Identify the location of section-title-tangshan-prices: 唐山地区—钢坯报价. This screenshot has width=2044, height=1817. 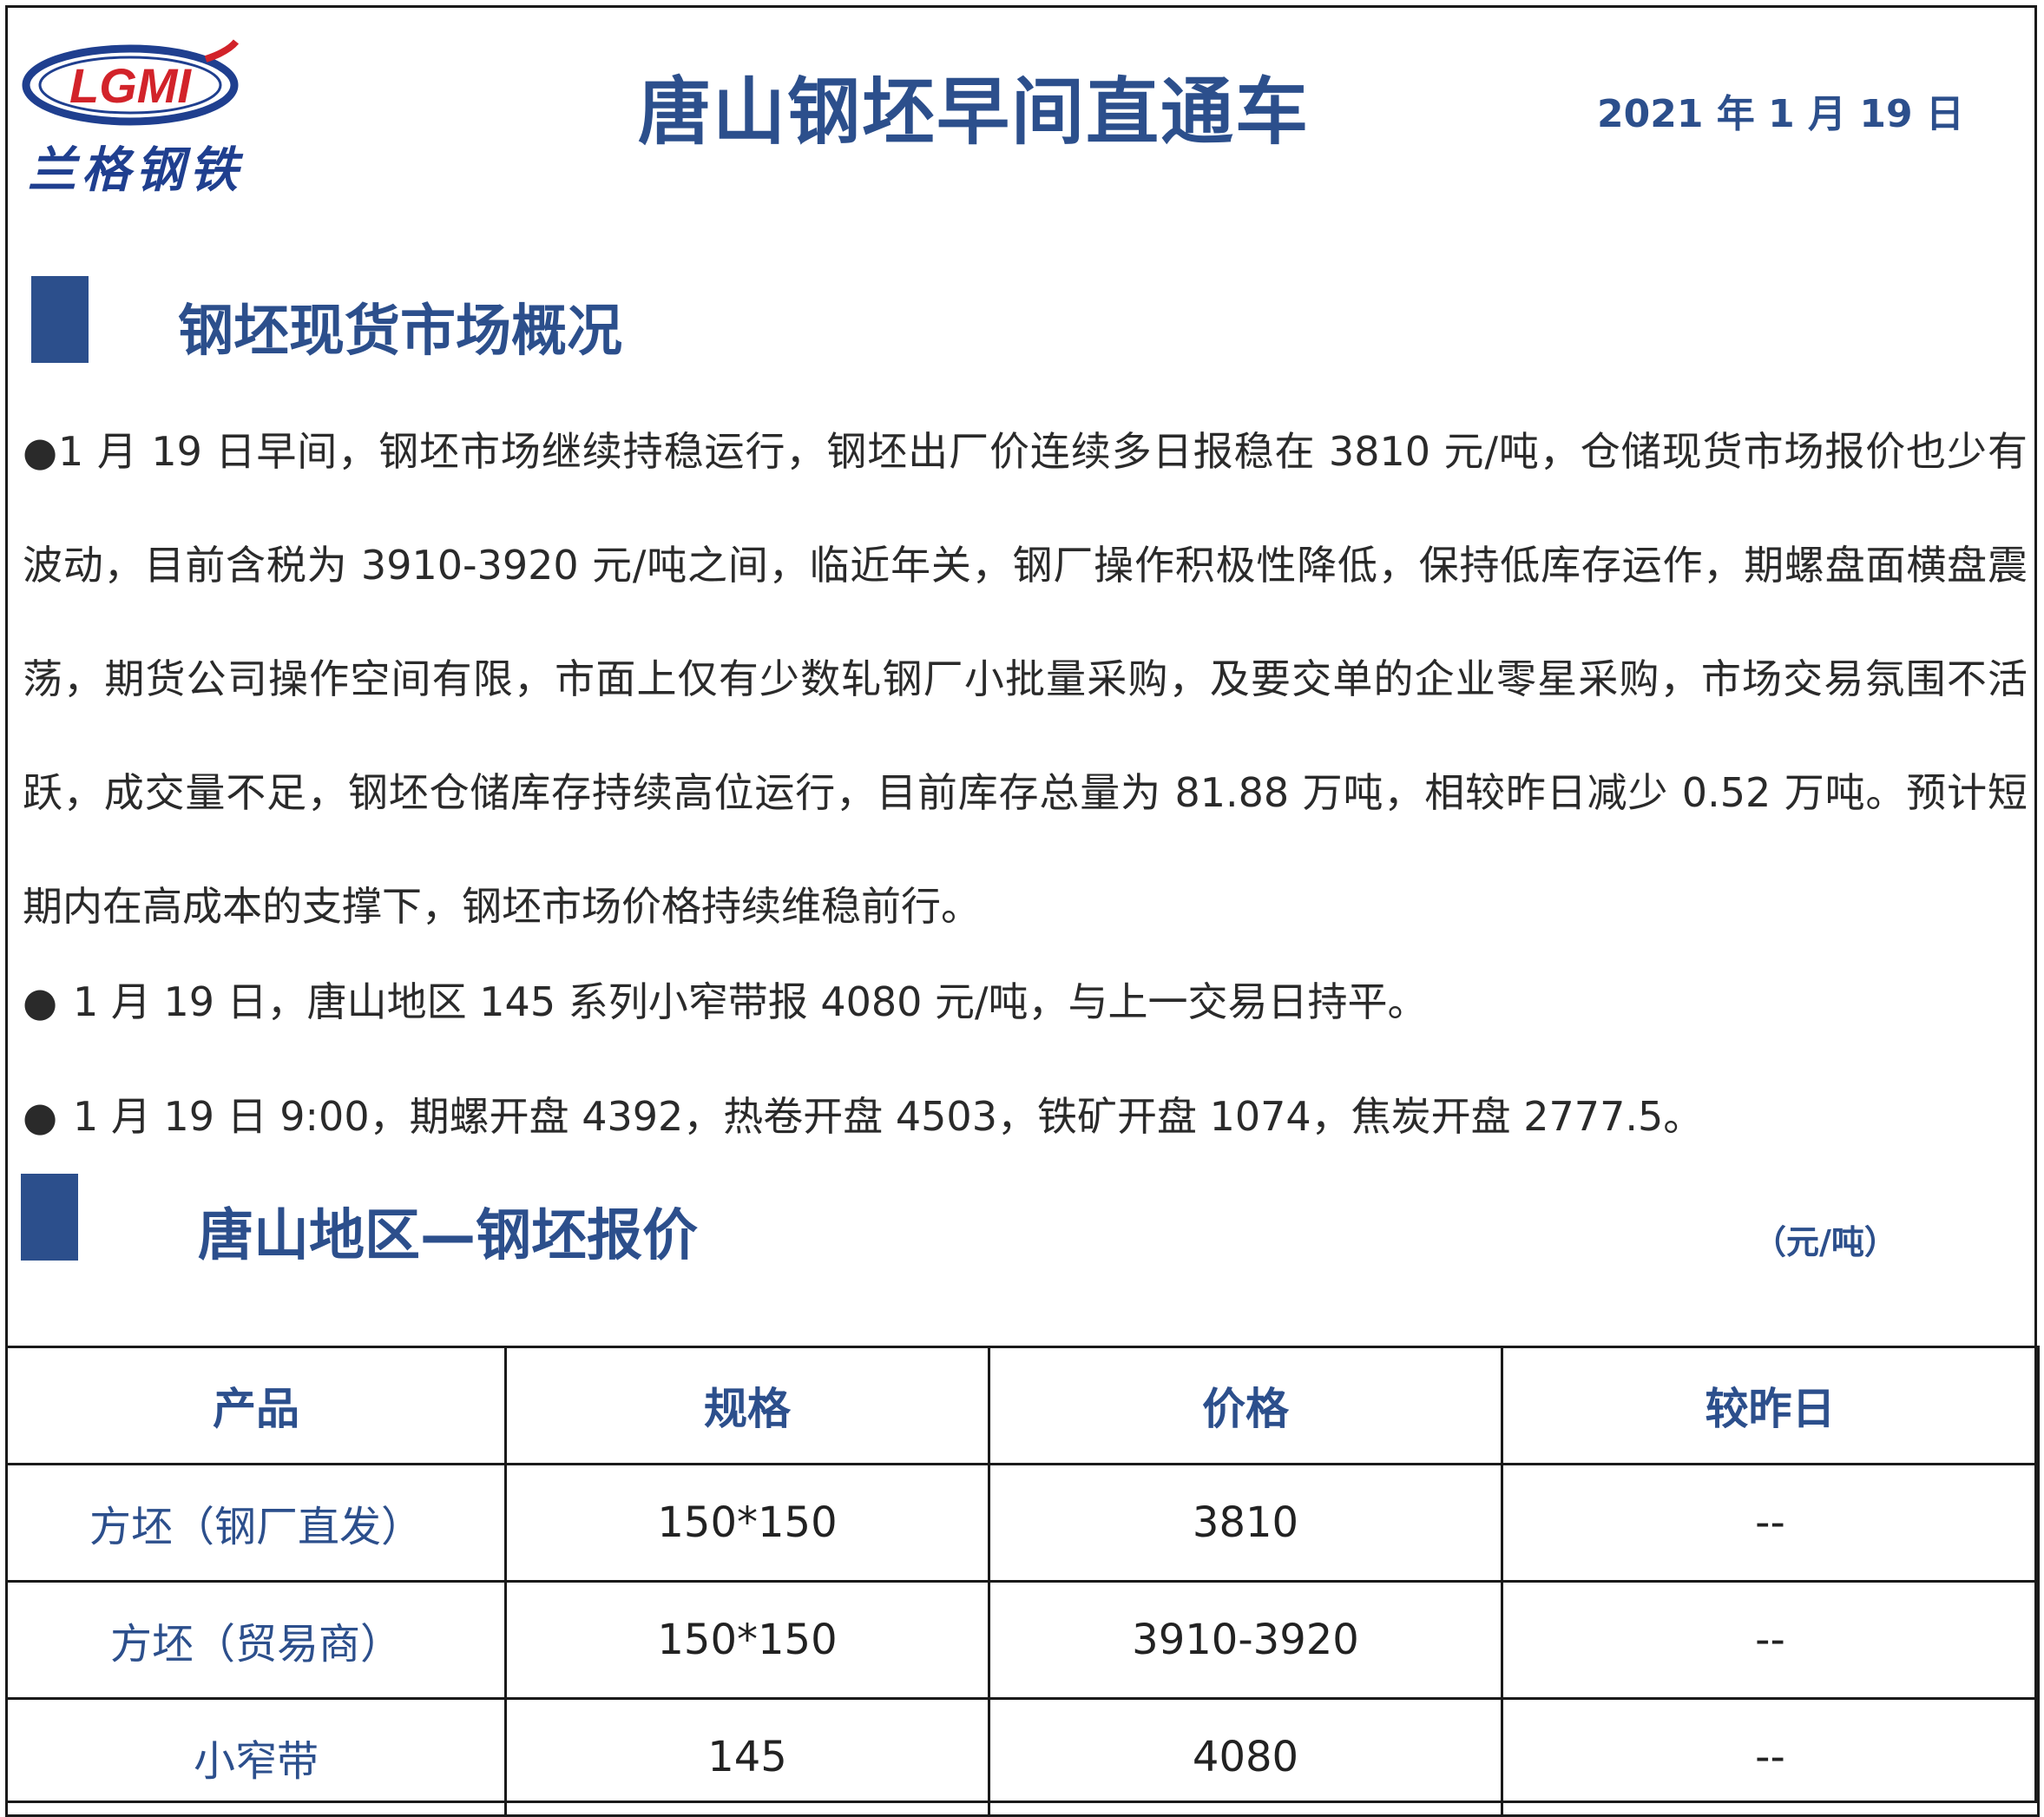
(448, 1236).